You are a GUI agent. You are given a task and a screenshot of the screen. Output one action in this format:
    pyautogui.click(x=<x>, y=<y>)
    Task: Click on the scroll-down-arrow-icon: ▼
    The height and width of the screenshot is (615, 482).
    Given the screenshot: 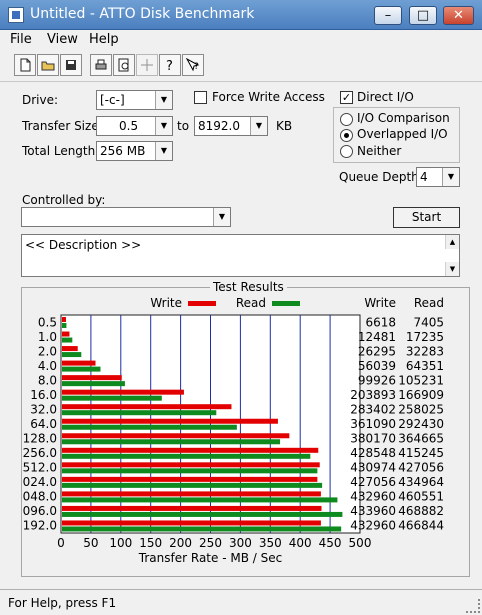 What is the action you would take?
    pyautogui.click(x=452, y=269)
    